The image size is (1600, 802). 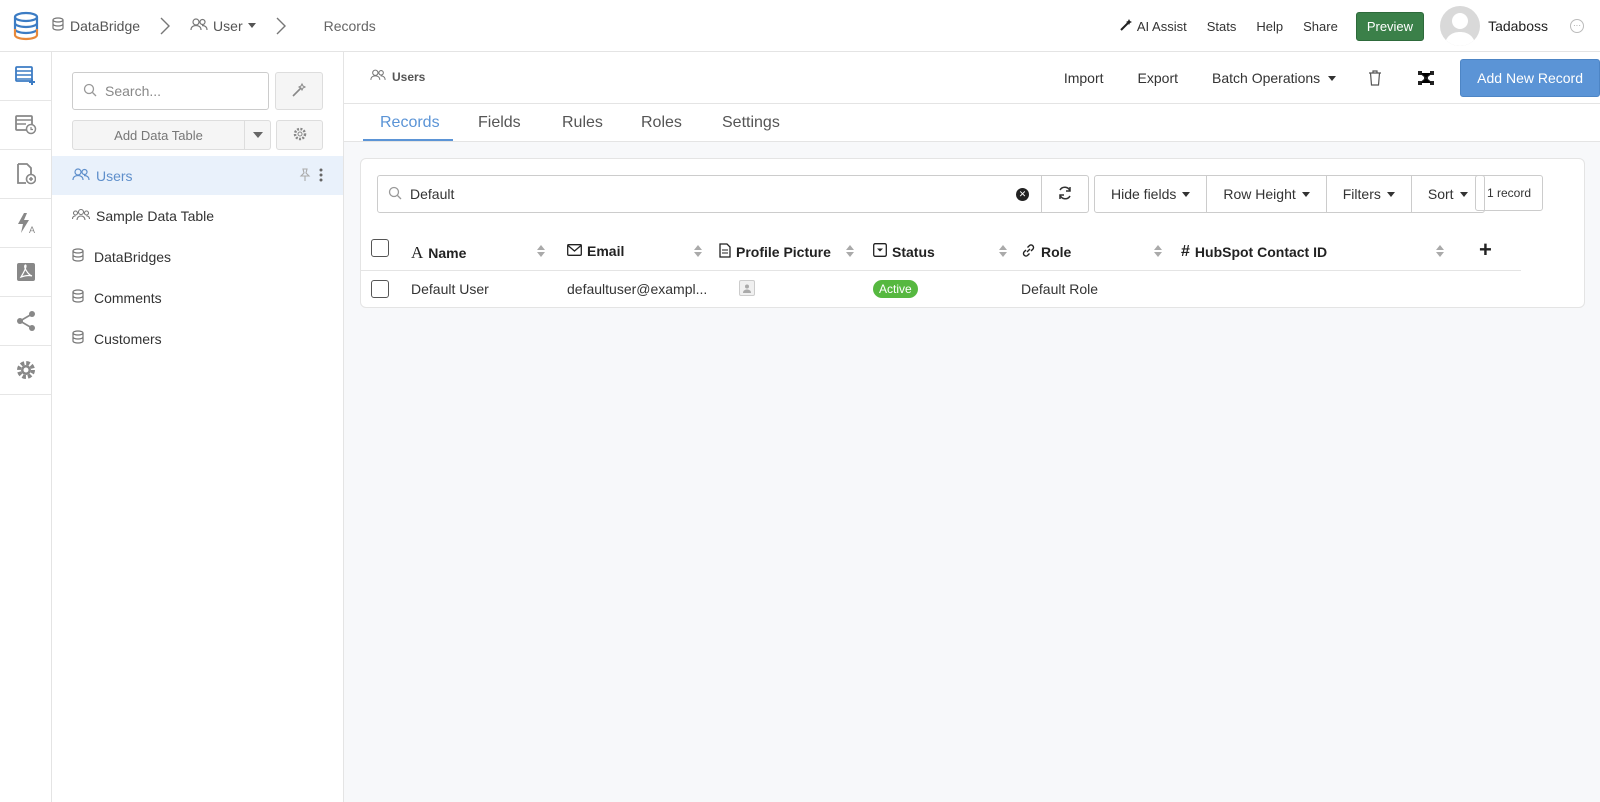 What do you see at coordinates (197, 215) in the screenshot?
I see `sidebar-item-sample-data-table: Sample Data Table` at bounding box center [197, 215].